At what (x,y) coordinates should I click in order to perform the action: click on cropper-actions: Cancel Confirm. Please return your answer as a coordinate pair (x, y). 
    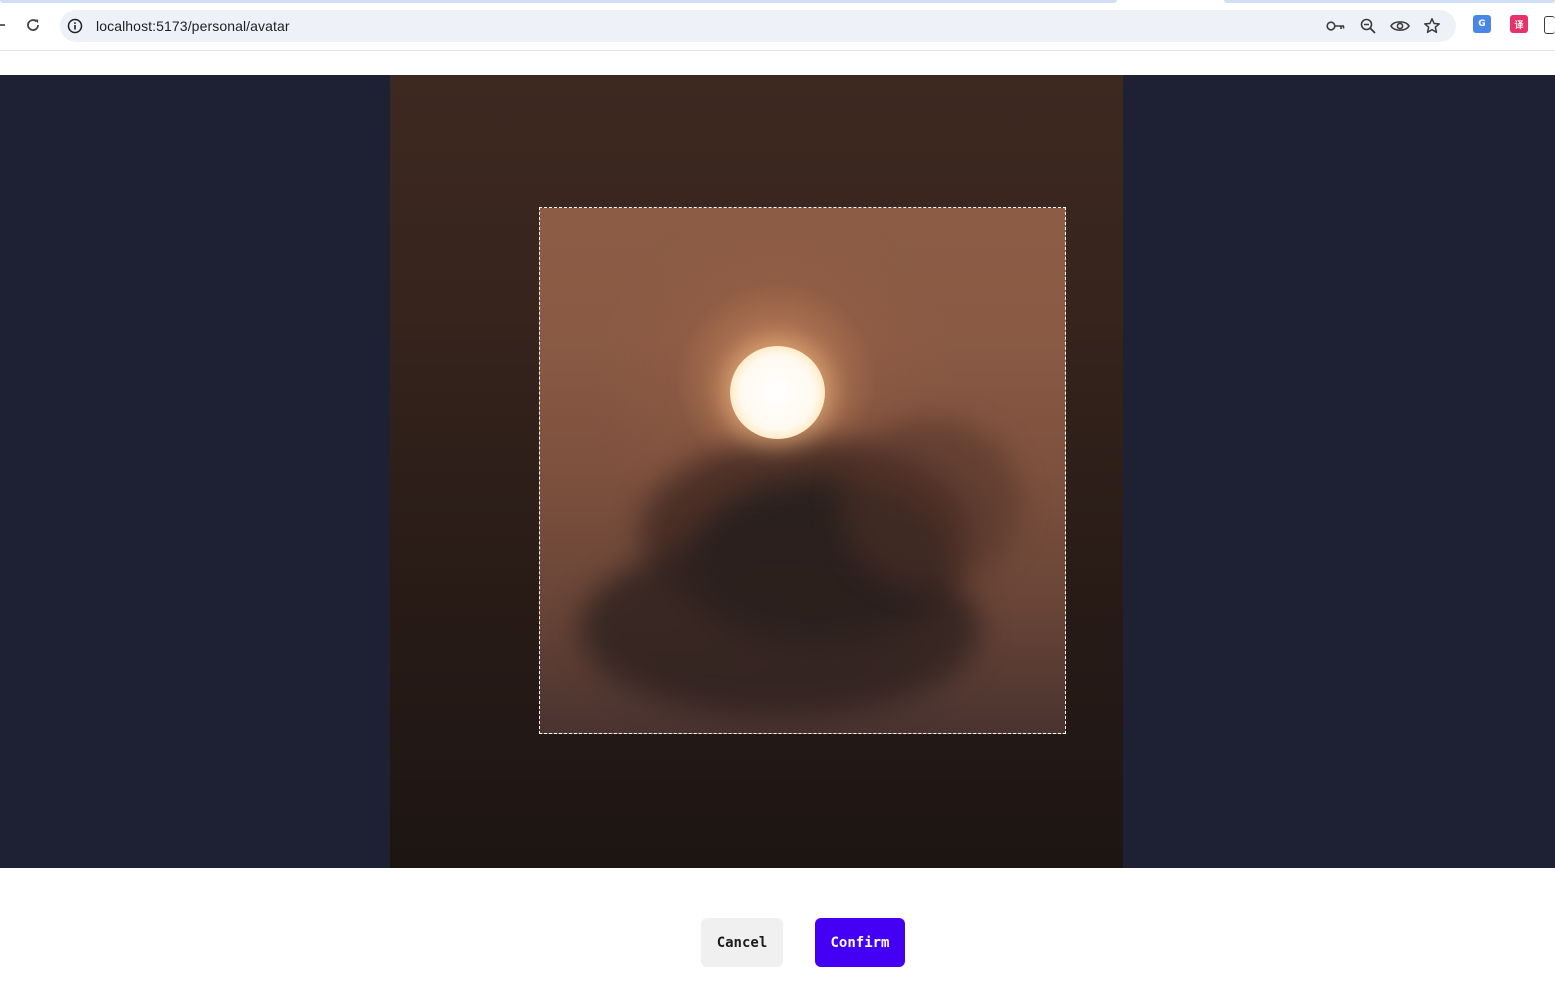
    Looking at the image, I should click on (777, 938).